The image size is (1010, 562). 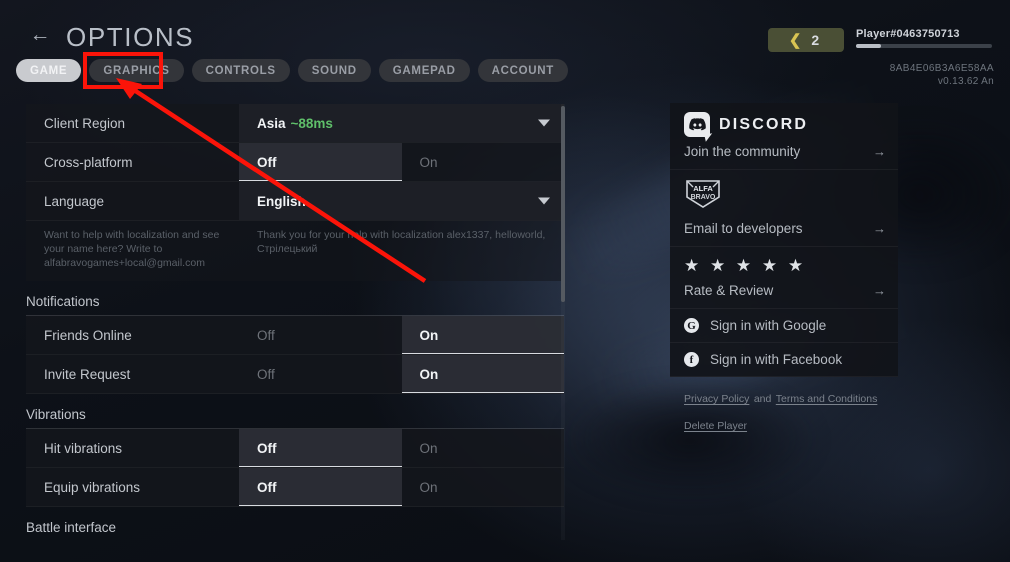 I want to click on discord-branding: DISCORD, so click(x=784, y=124).